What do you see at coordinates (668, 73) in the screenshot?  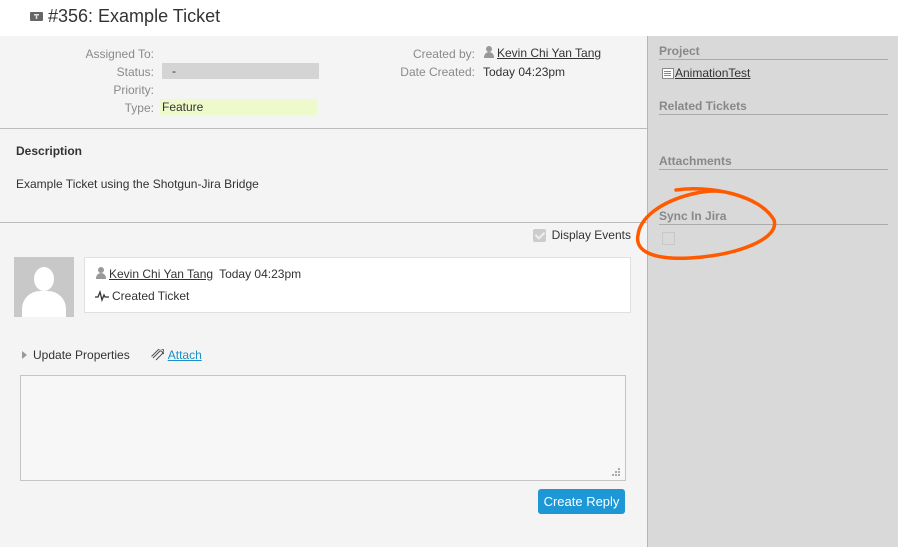 I see `project-icon` at bounding box center [668, 73].